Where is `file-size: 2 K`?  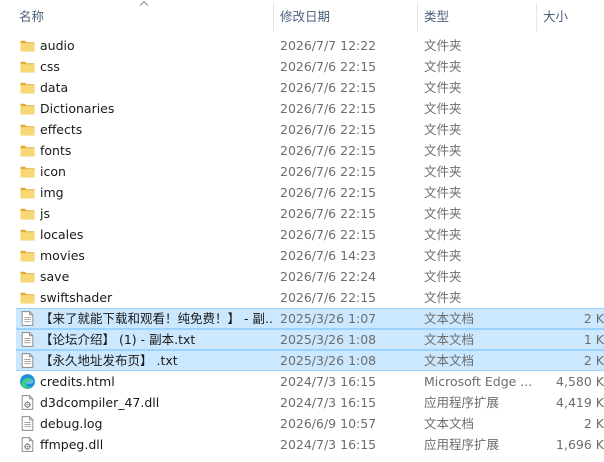
file-size: 2 K is located at coordinates (593, 318).